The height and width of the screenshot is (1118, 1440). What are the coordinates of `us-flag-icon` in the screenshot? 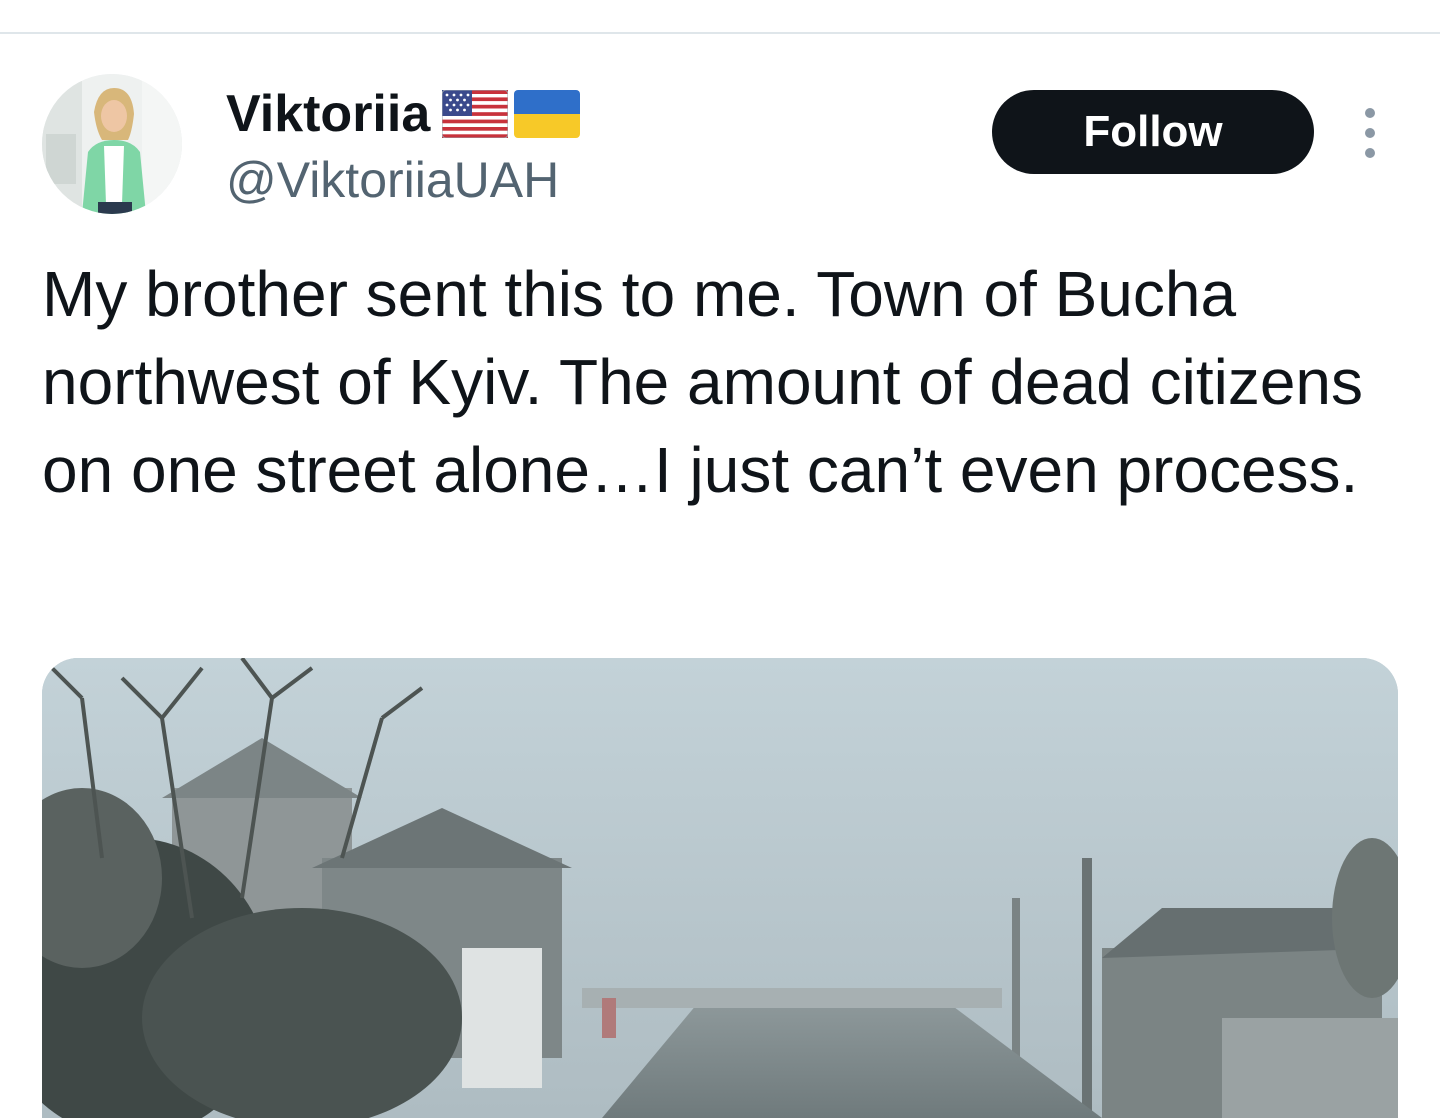 It's located at (475, 114).